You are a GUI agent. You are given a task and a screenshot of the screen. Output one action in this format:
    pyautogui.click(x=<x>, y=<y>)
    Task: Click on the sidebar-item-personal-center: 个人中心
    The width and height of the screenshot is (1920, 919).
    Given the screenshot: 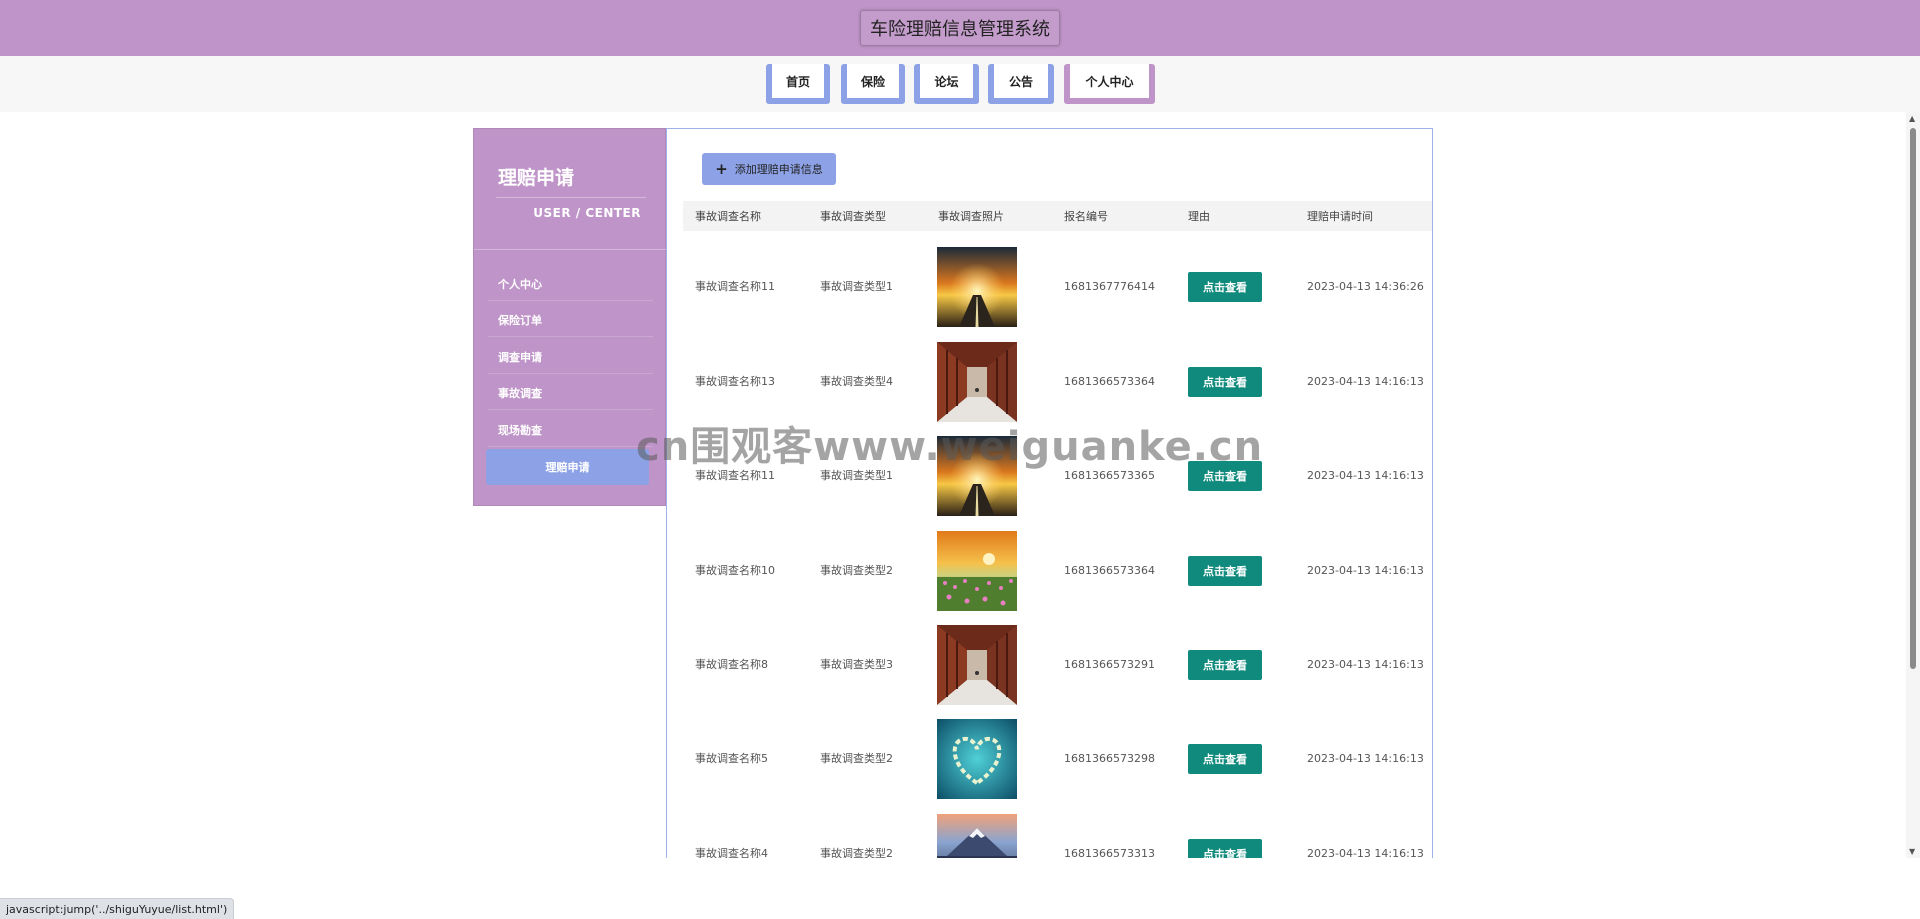 What is the action you would take?
    pyautogui.click(x=570, y=284)
    